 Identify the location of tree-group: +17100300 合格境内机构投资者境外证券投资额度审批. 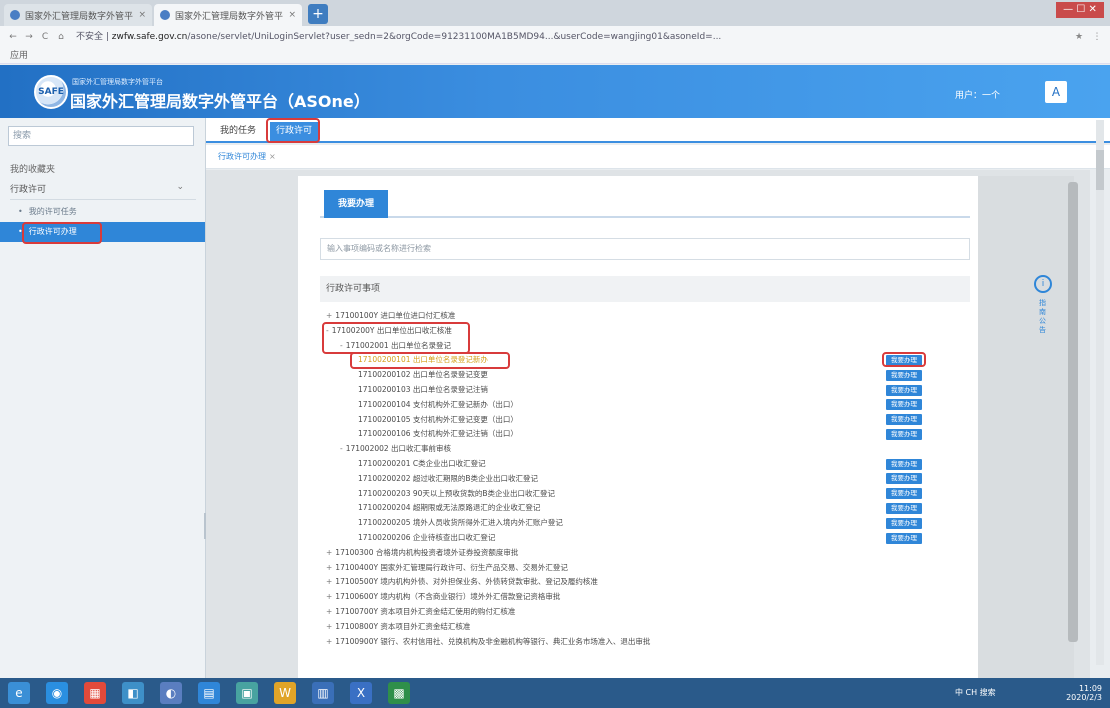
(422, 553).